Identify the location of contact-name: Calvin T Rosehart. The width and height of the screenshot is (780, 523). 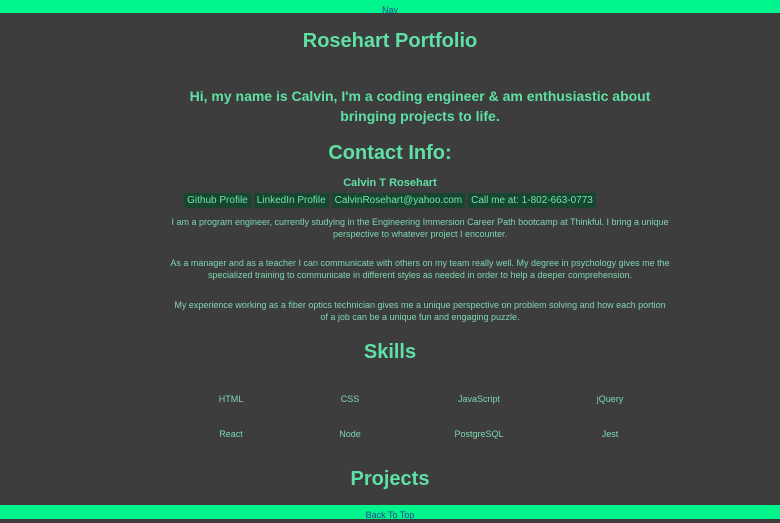
(390, 183).